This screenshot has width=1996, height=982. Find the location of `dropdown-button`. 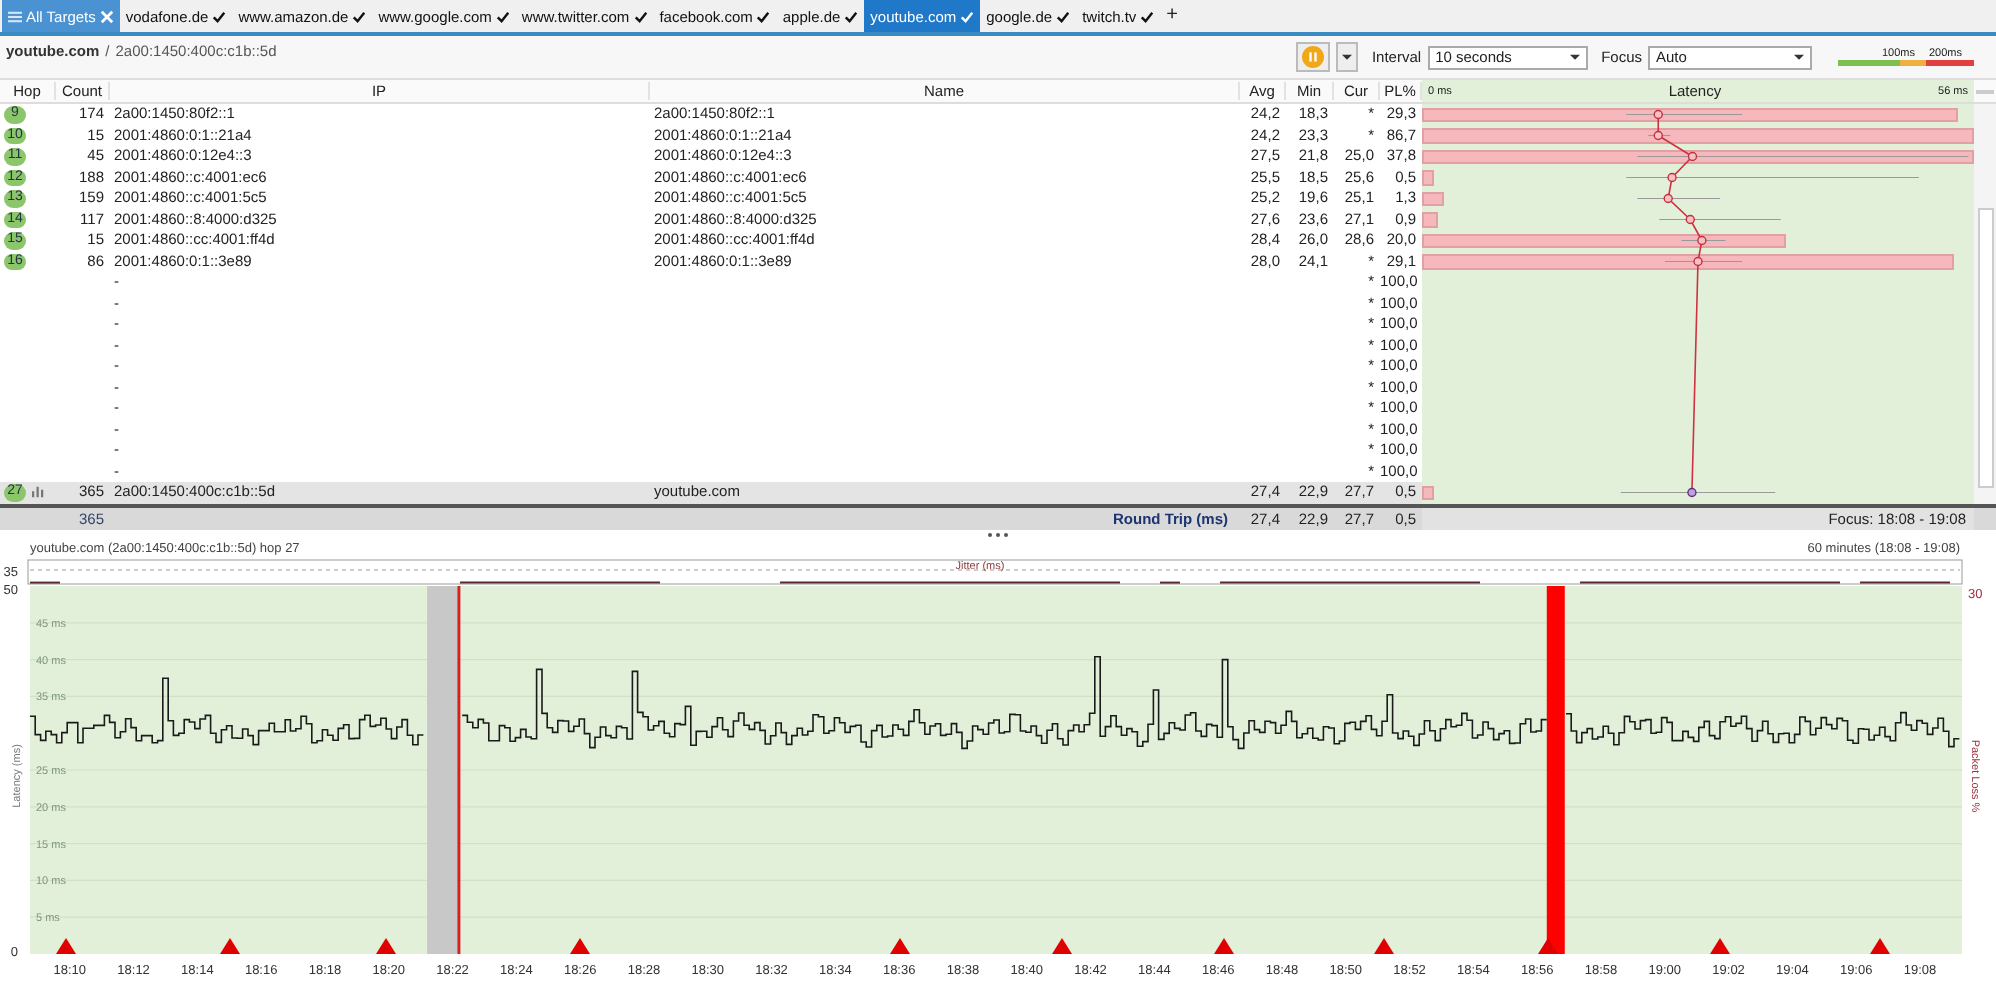

dropdown-button is located at coordinates (1346, 57).